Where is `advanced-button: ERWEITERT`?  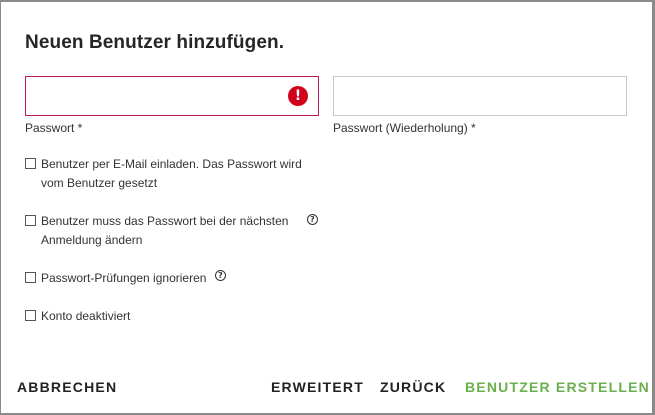 advanced-button: ERWEITERT is located at coordinates (317, 387).